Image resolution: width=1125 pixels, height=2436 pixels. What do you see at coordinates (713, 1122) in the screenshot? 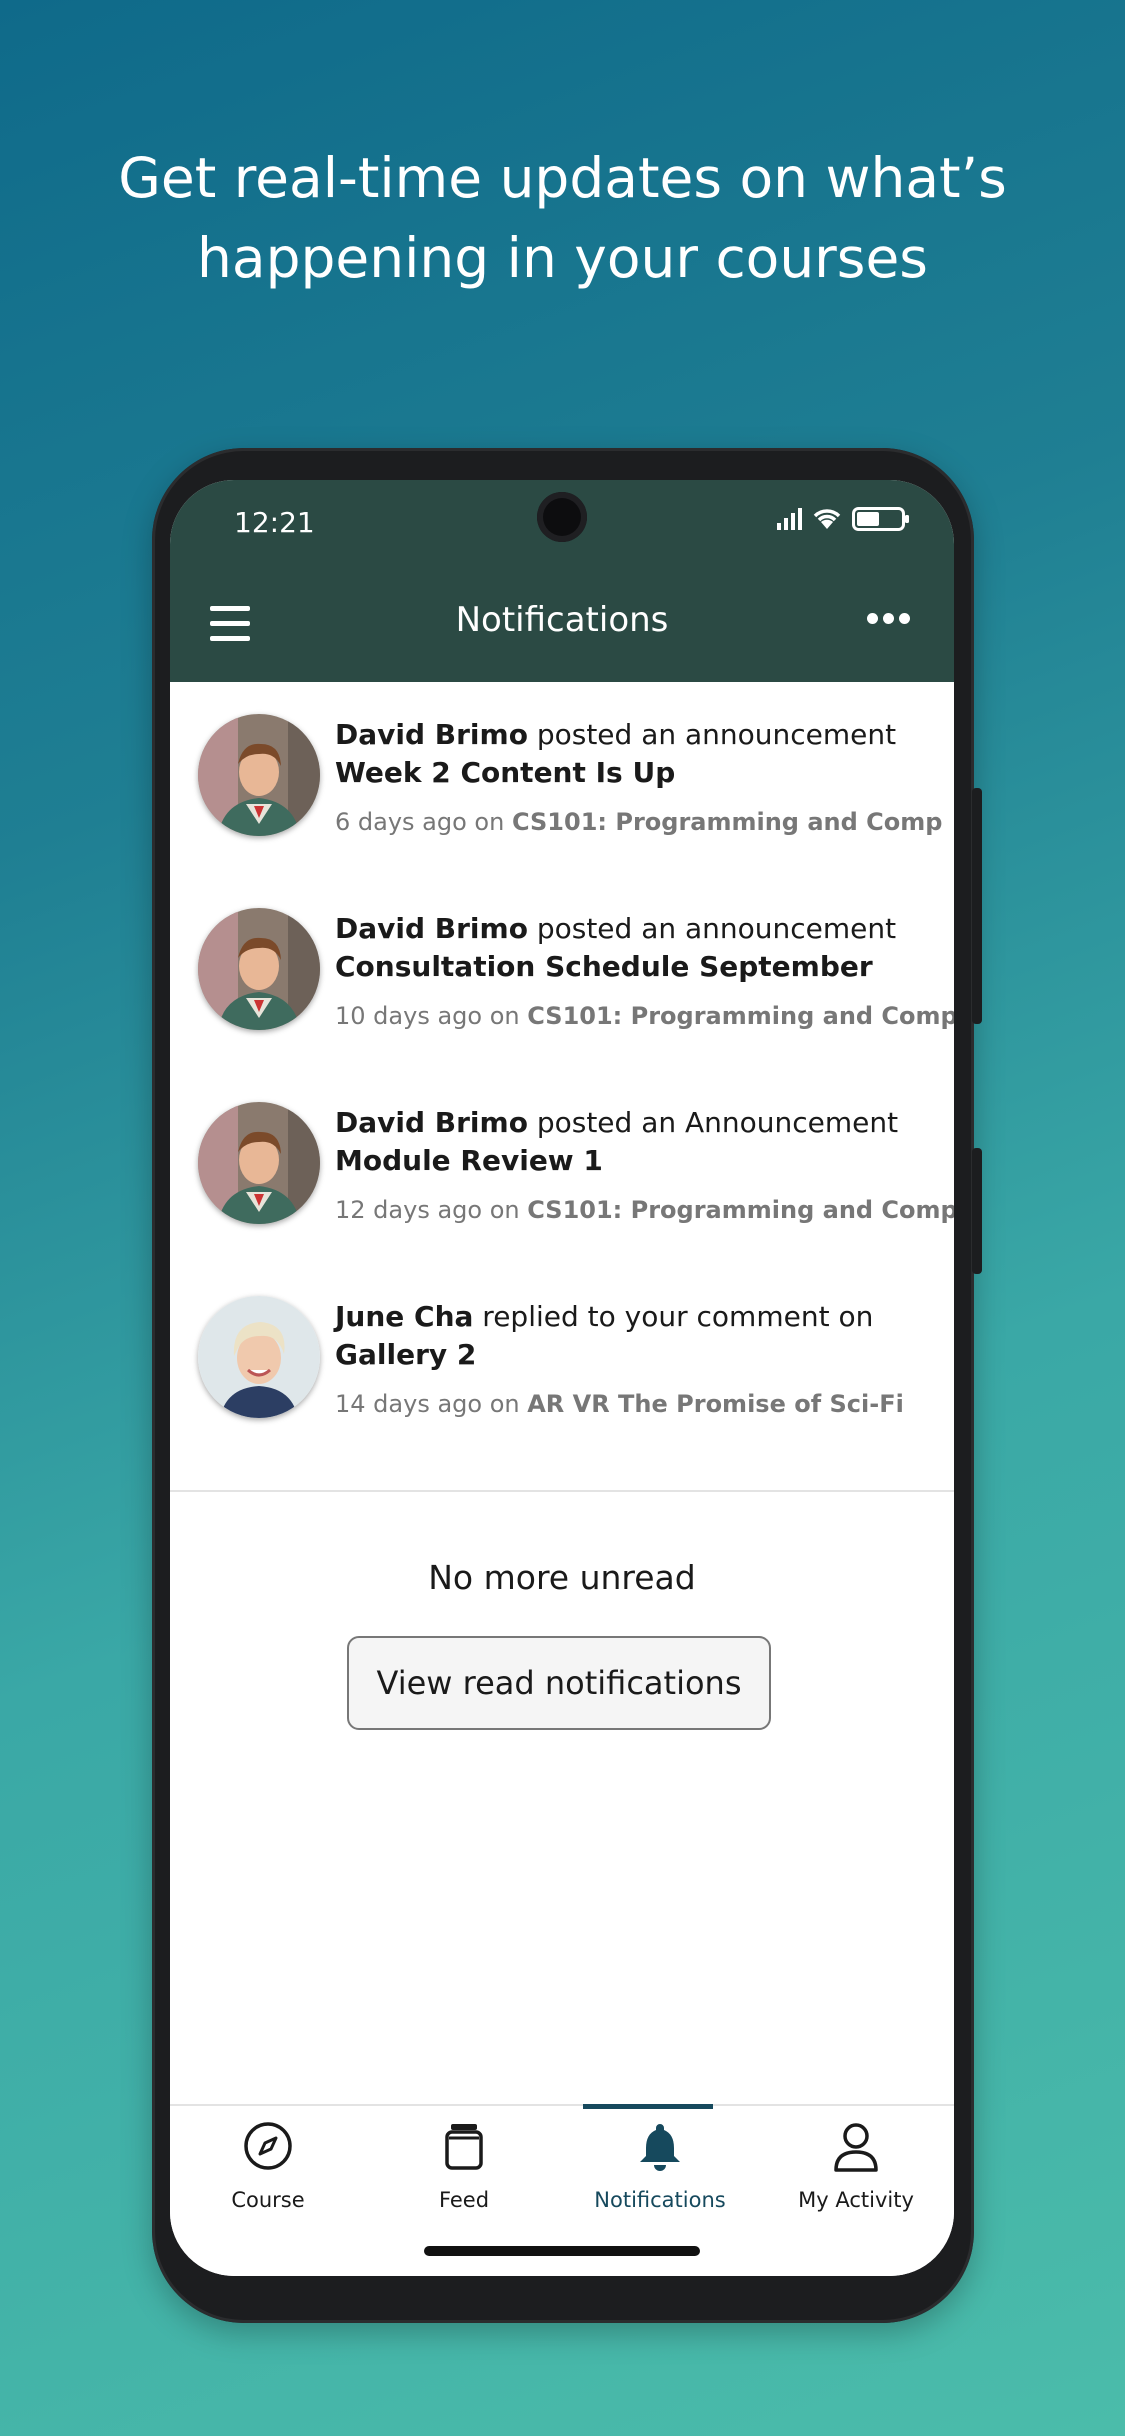
I see `notification-action: posted an Announcement` at bounding box center [713, 1122].